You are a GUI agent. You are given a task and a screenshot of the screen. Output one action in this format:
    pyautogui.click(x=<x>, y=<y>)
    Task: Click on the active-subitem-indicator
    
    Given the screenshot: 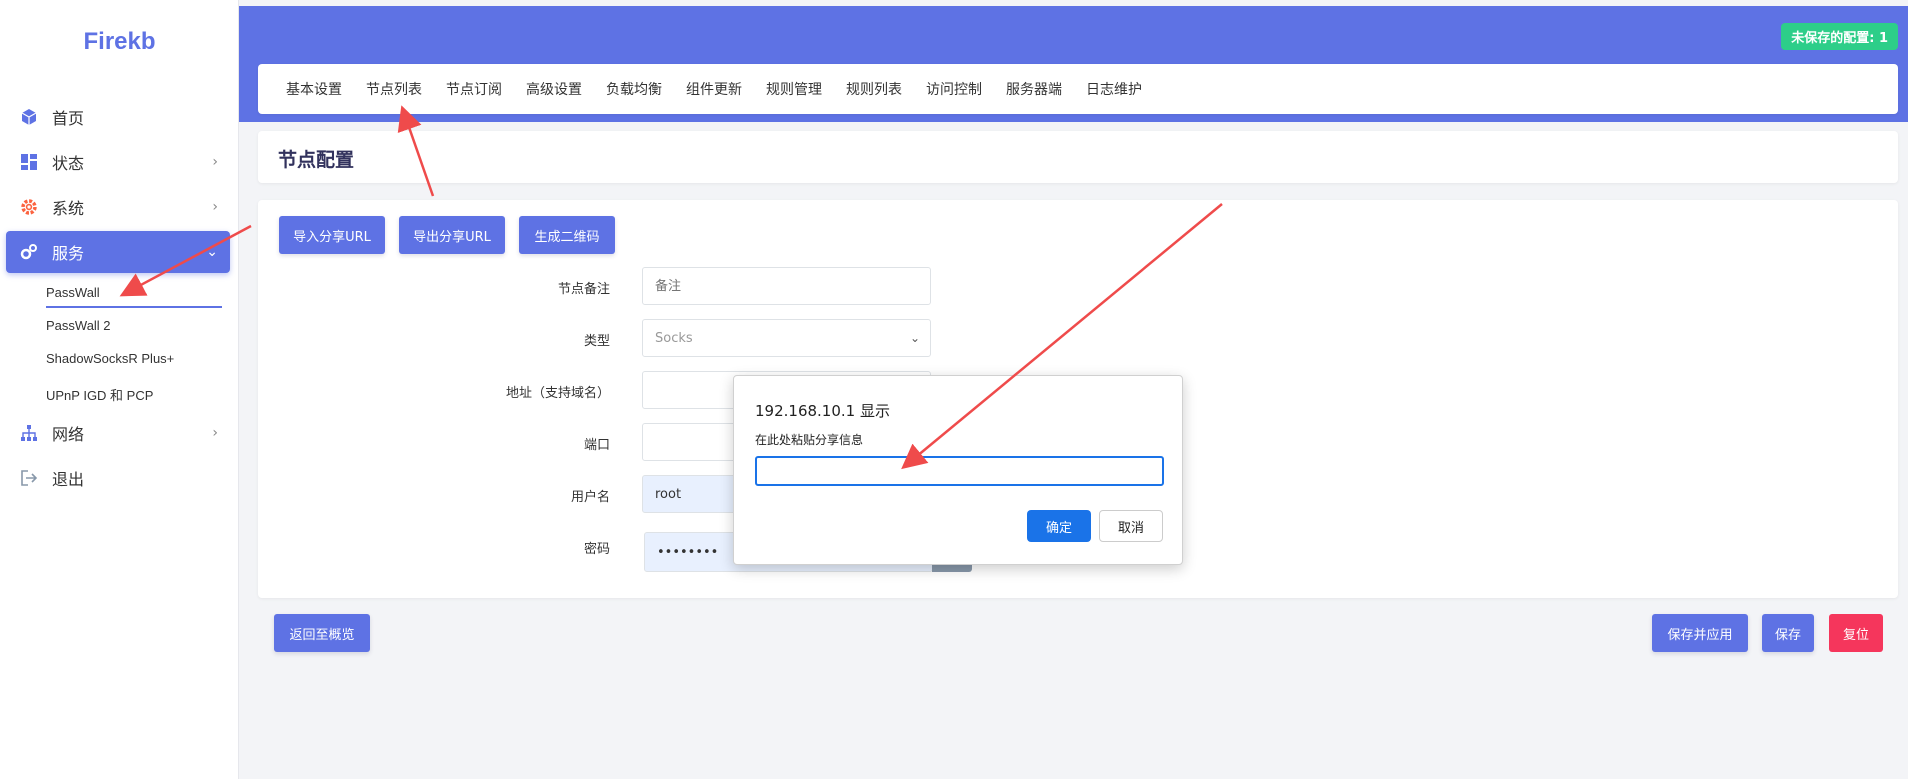 What is the action you would take?
    pyautogui.click(x=134, y=307)
    